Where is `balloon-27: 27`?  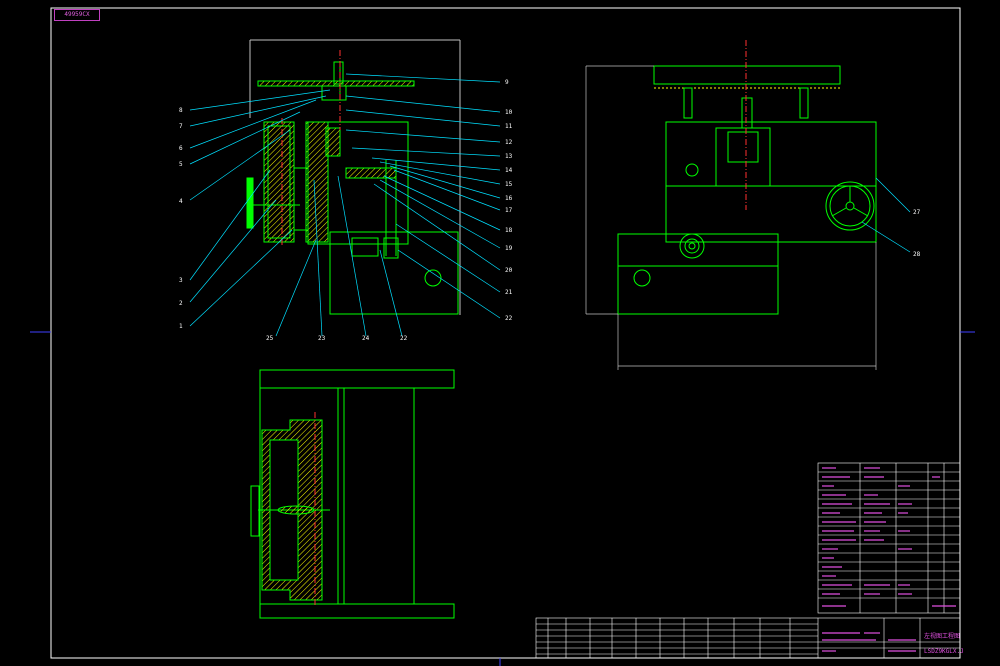
balloon-27: 27 is located at coordinates (917, 212).